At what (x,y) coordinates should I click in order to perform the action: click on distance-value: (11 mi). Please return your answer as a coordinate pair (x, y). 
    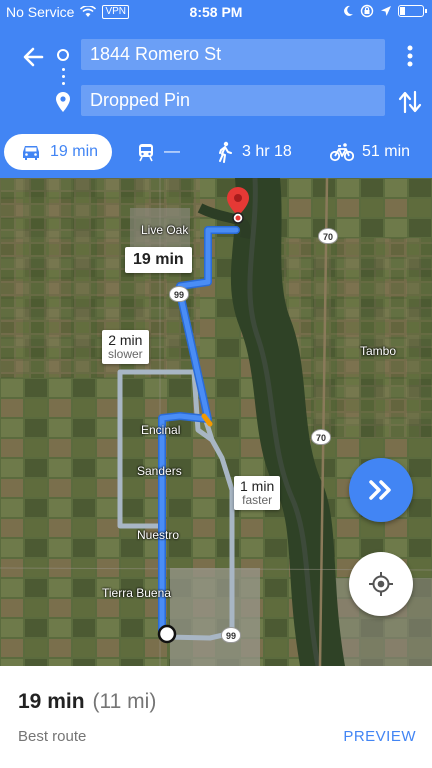
    Looking at the image, I should click on (124, 701).